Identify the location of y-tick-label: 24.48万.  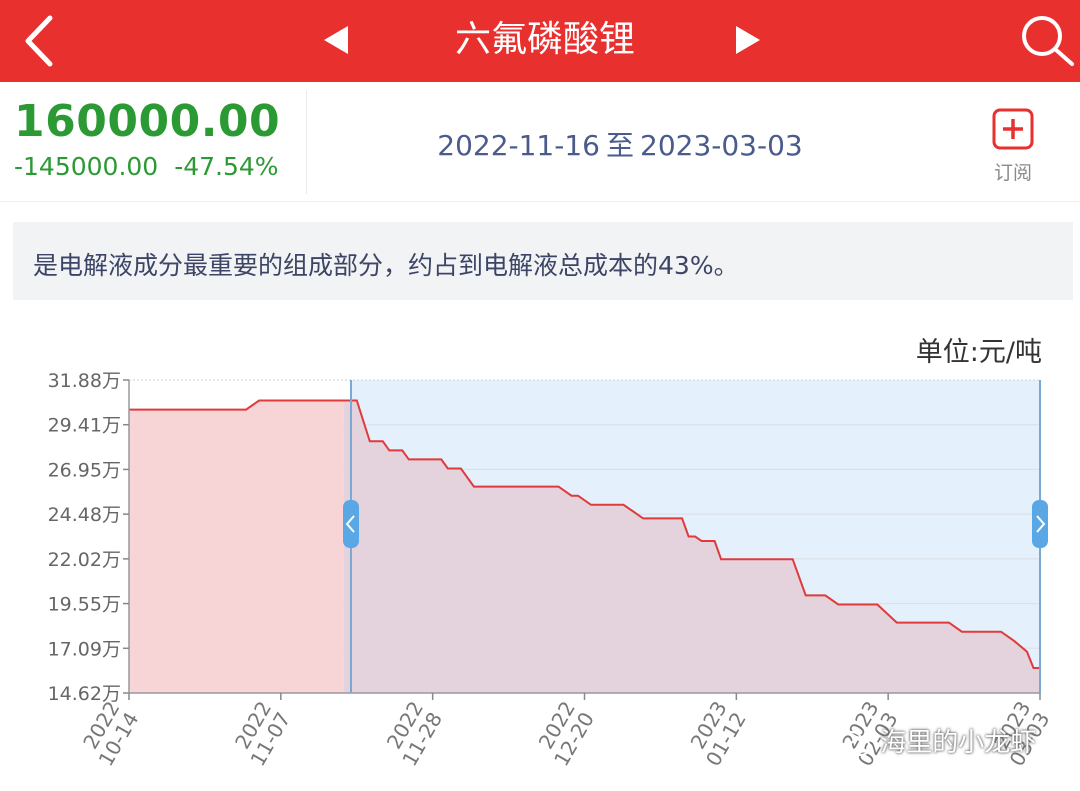
(84, 515).